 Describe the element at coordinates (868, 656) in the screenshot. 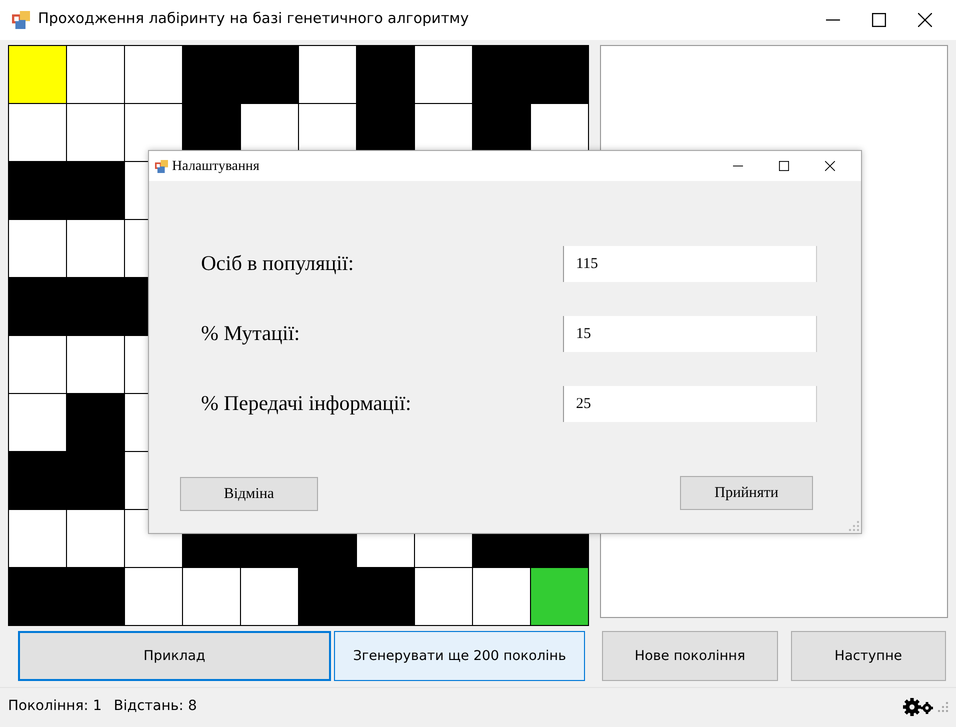

I see `action-button: Наступне` at that location.